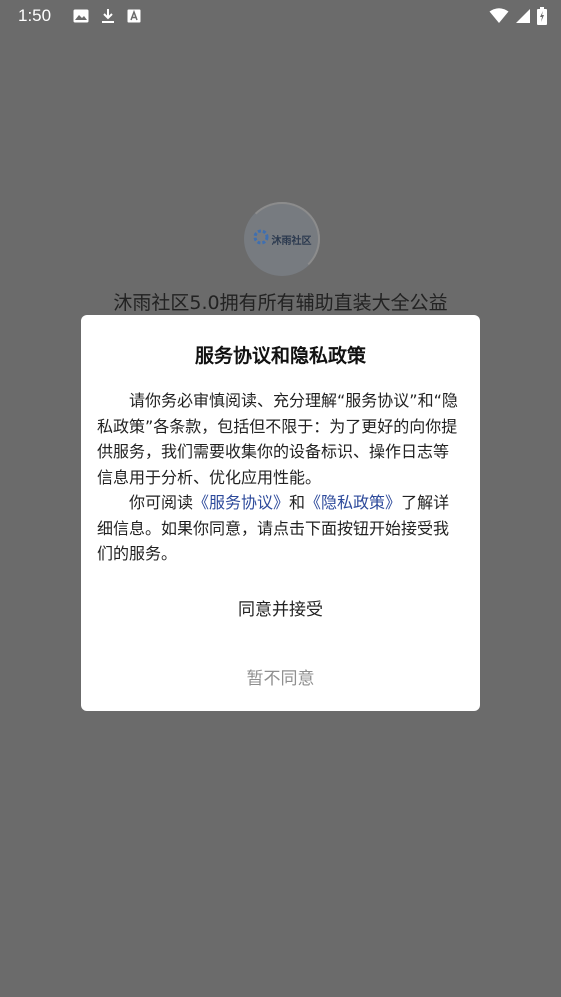 Image resolution: width=561 pixels, height=997 pixels. What do you see at coordinates (81, 16) in the screenshot?
I see `image-icon` at bounding box center [81, 16].